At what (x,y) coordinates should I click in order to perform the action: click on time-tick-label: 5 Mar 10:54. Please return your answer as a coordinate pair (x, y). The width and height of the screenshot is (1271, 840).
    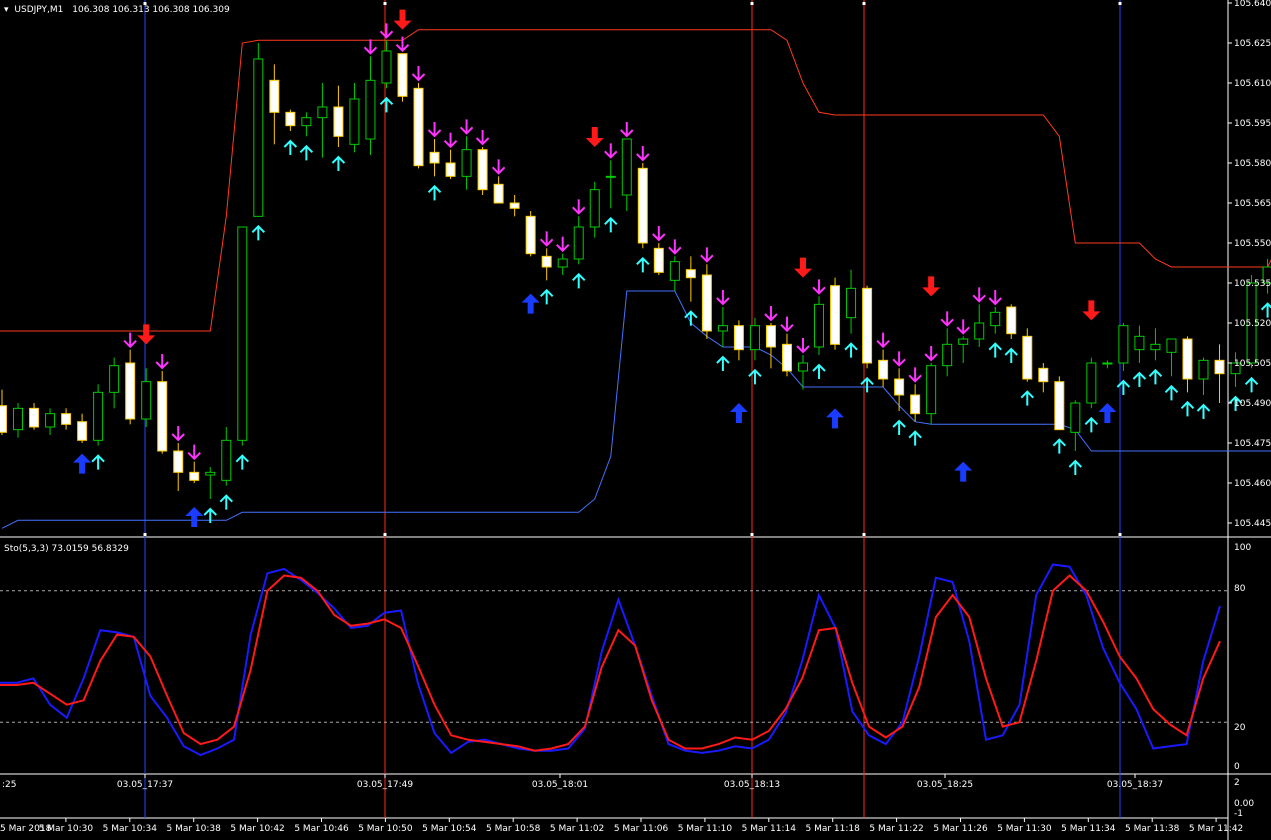
    Looking at the image, I should click on (449, 829).